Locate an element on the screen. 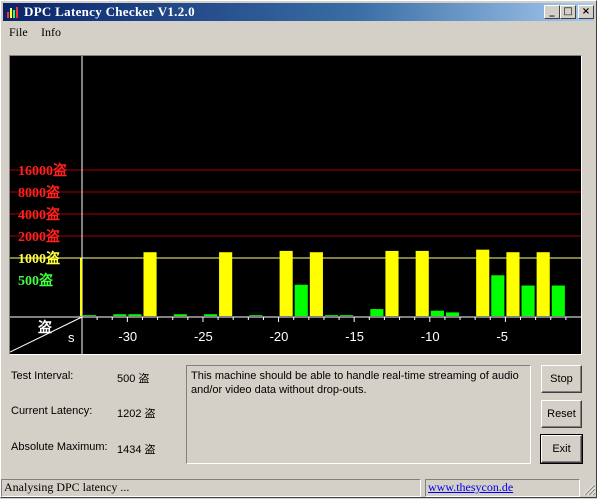  y-tick-label: 1000盗 is located at coordinates (39, 258).